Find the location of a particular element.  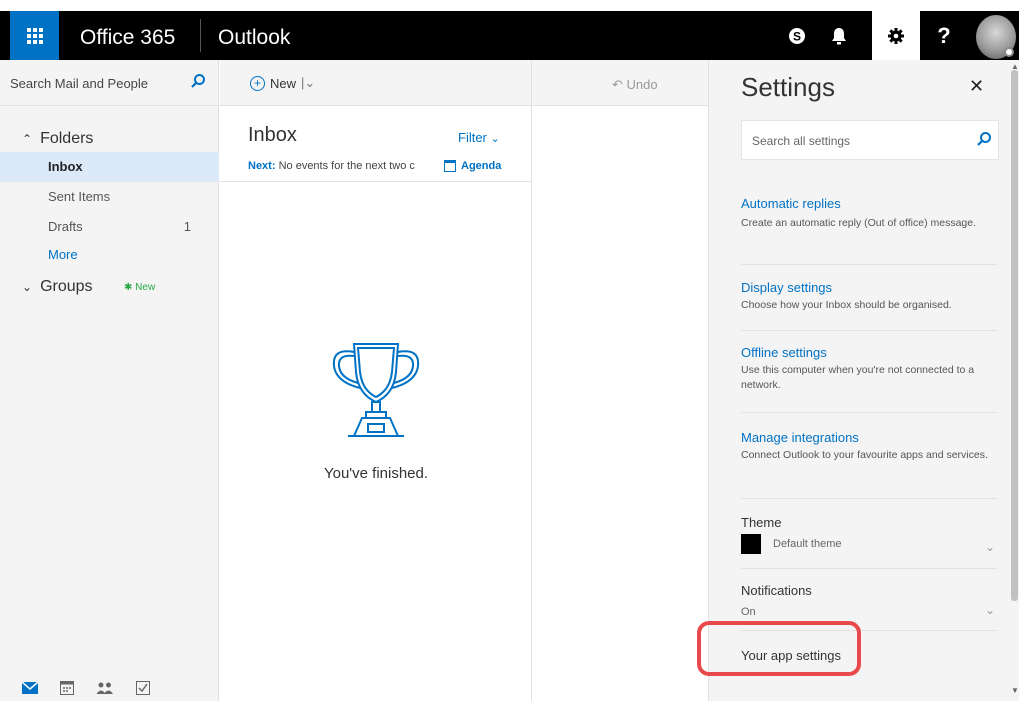

next-event-text: No events for the next two c is located at coordinates (346, 166).